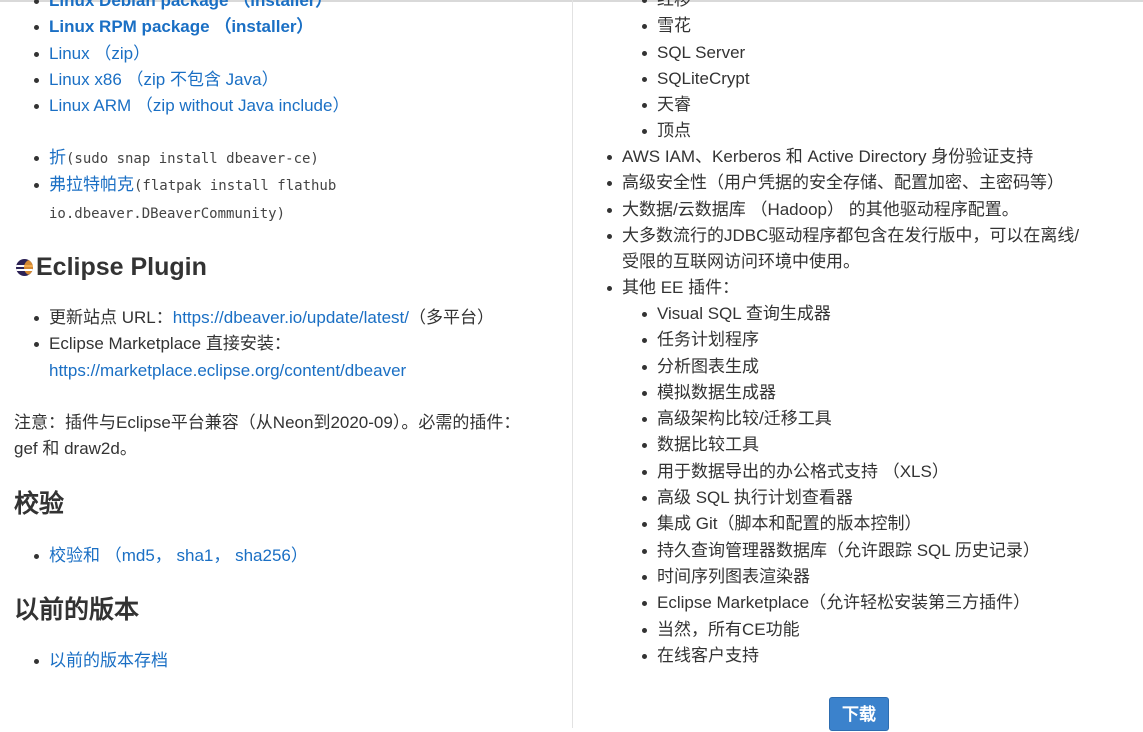  I want to click on list-item: 高级安全性（用户凭据的安全存储、配置加密、主密码等）, so click(864, 183).